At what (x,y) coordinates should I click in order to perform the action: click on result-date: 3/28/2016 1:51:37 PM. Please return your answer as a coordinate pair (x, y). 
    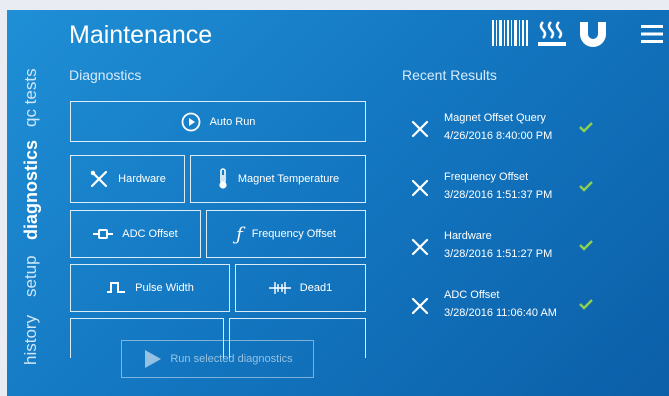
    Looking at the image, I should click on (498, 195).